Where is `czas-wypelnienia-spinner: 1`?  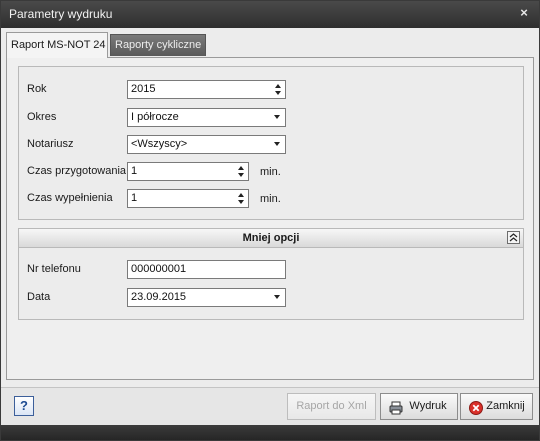 czas-wypelnienia-spinner: 1 is located at coordinates (188, 198).